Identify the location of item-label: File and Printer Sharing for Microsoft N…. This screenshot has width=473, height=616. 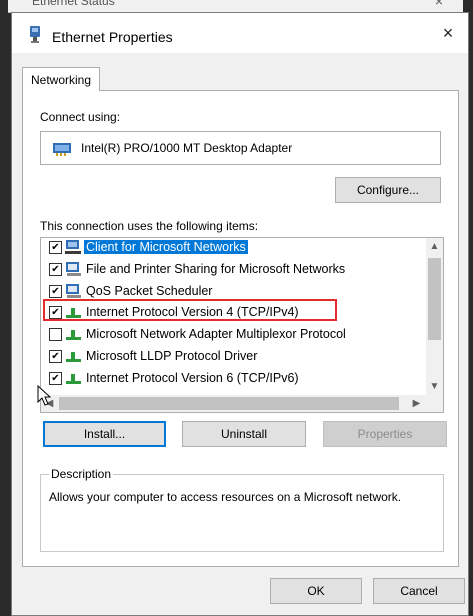
(216, 269).